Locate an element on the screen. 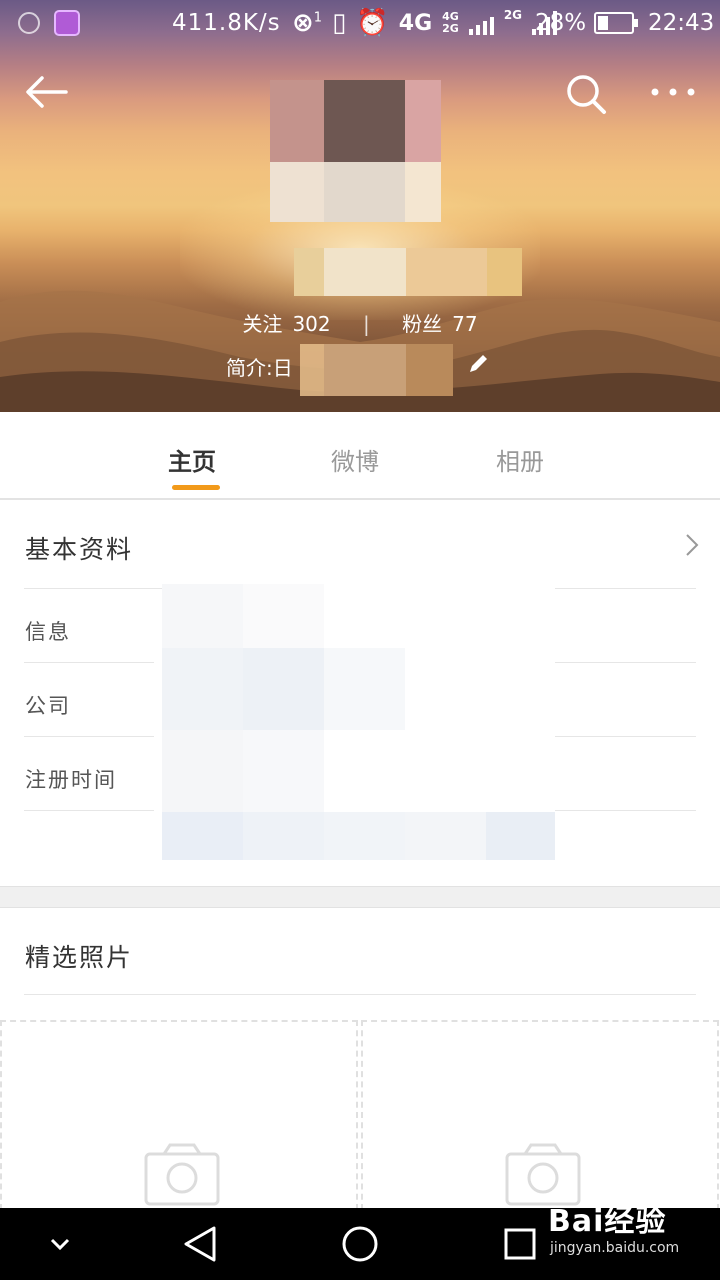 This screenshot has height=1280, width=720. baidu-jingyan-watermark: Bai经验 jingyan.baidu.com is located at coordinates (613, 1226).